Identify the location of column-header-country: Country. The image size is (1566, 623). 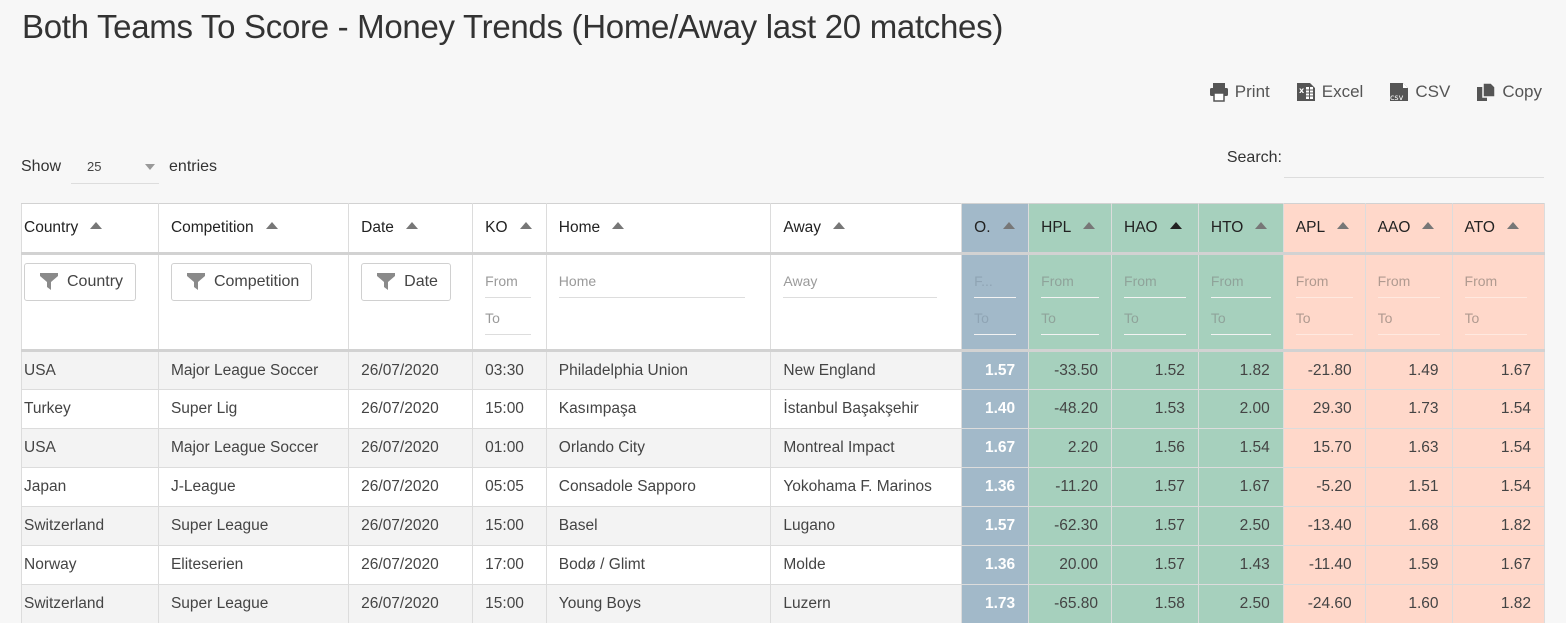
(90, 229).